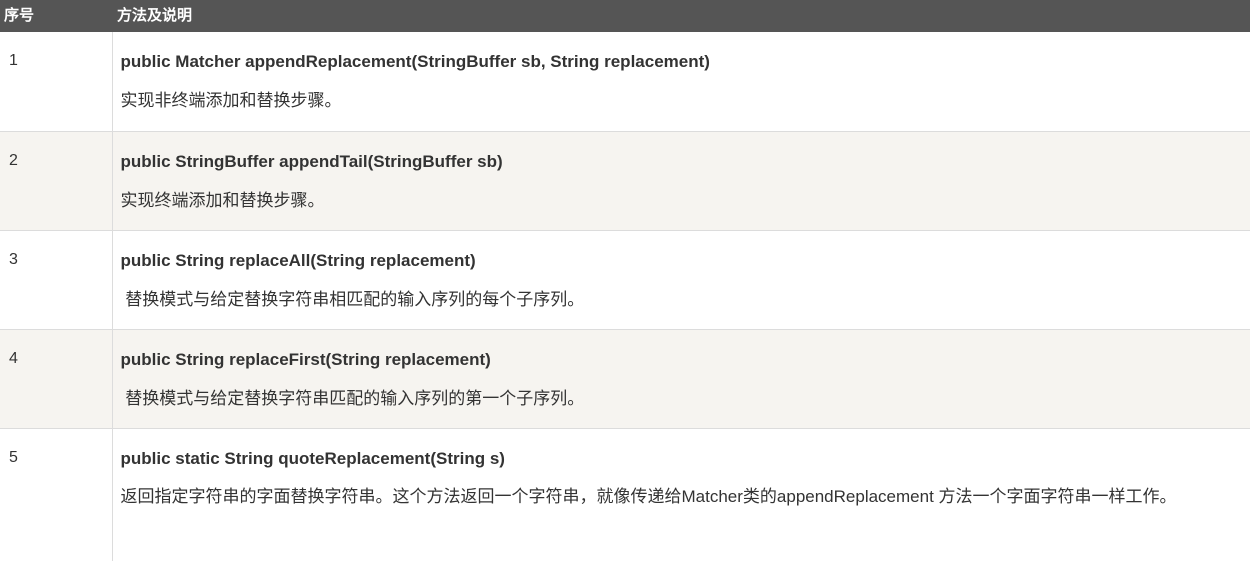  What do you see at coordinates (56, 82) in the screenshot?
I see `row-number: 1` at bounding box center [56, 82].